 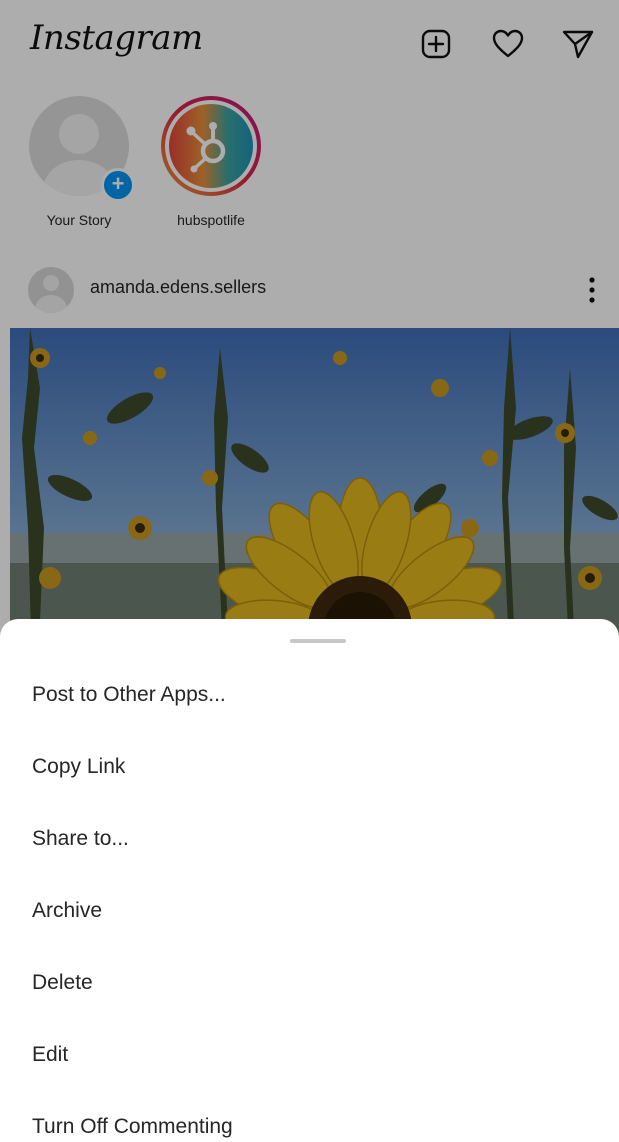 I want to click on sheet-drag-handle, so click(x=318, y=641).